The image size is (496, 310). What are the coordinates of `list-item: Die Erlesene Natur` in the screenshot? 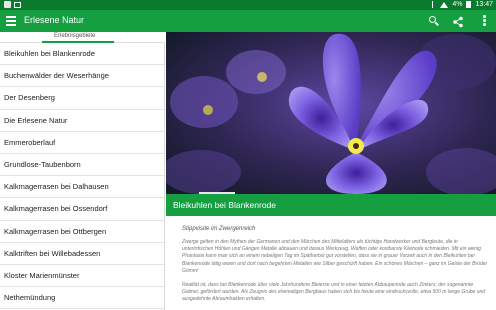 It's located at (82, 121).